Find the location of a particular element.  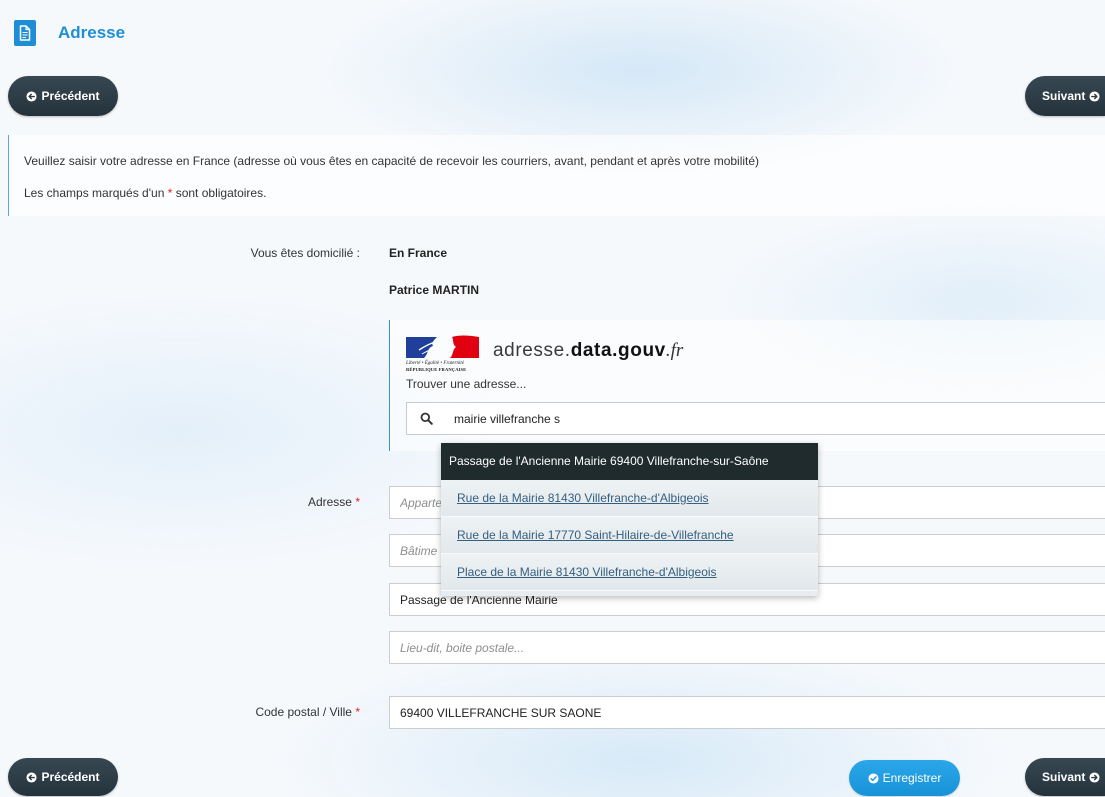

address-search-input is located at coordinates (755, 418).